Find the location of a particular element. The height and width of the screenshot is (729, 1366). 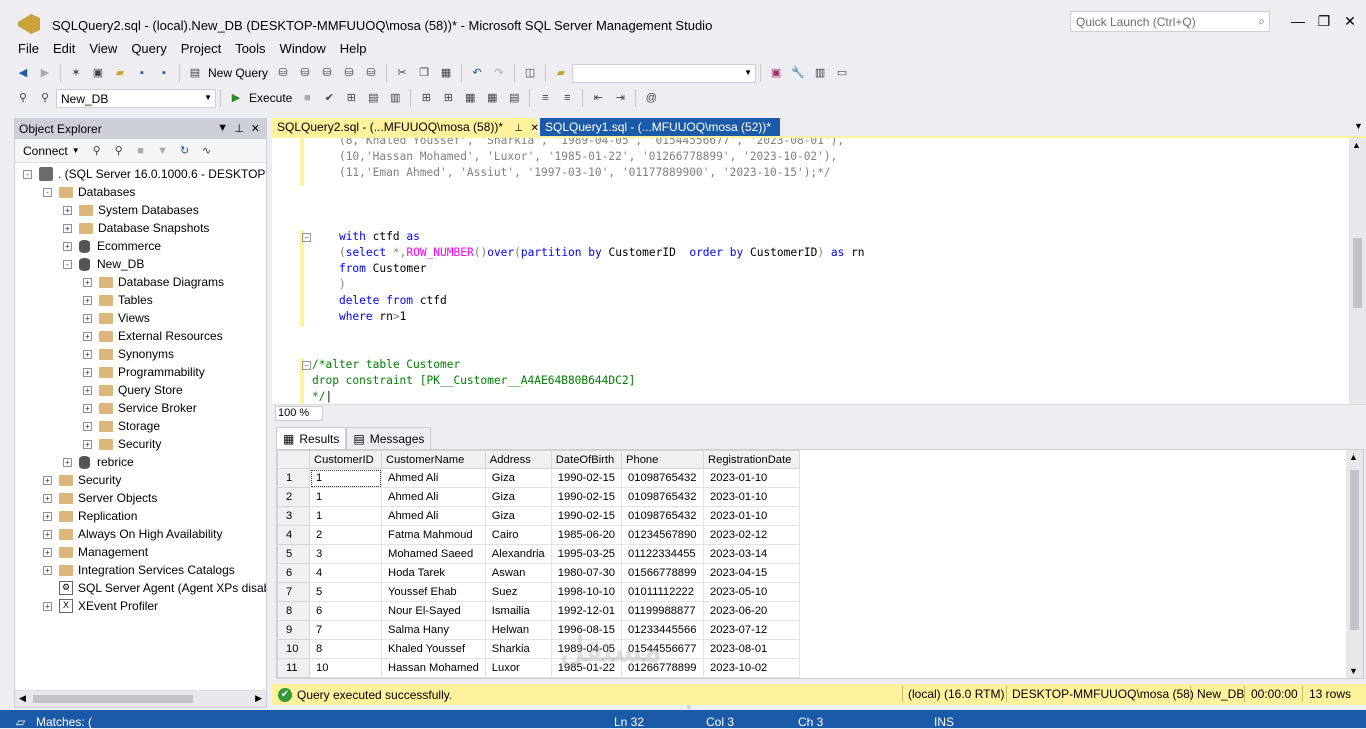

tree-node: + Service Broker is located at coordinates (140, 408).